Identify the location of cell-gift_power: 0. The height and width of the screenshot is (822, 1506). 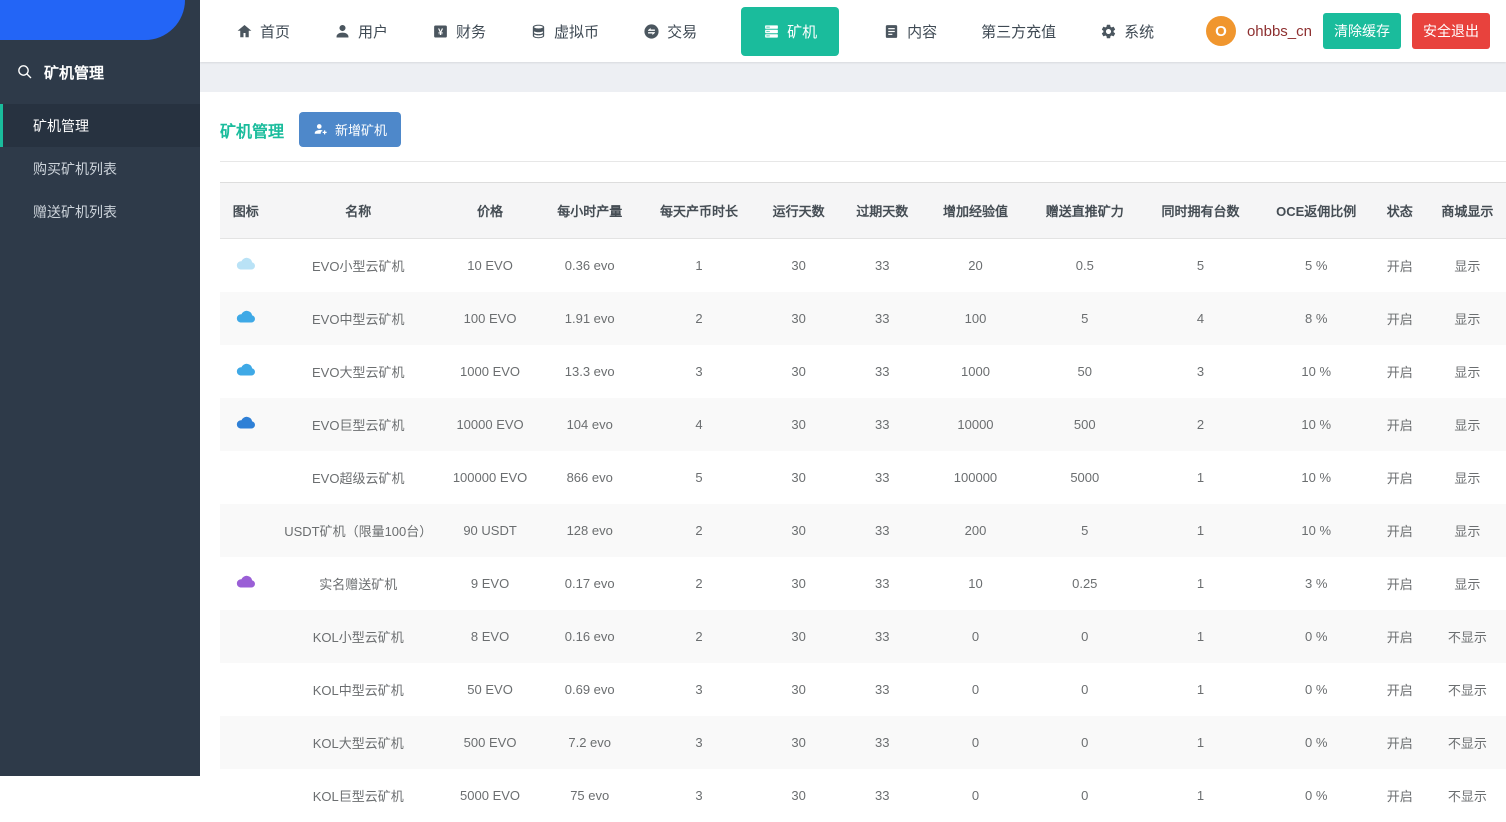
(1084, 636).